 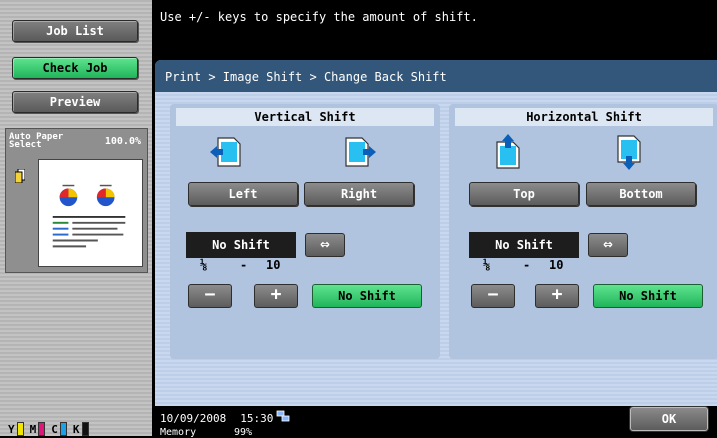 What do you see at coordinates (54, 429) in the screenshot?
I see `toner-letter: C` at bounding box center [54, 429].